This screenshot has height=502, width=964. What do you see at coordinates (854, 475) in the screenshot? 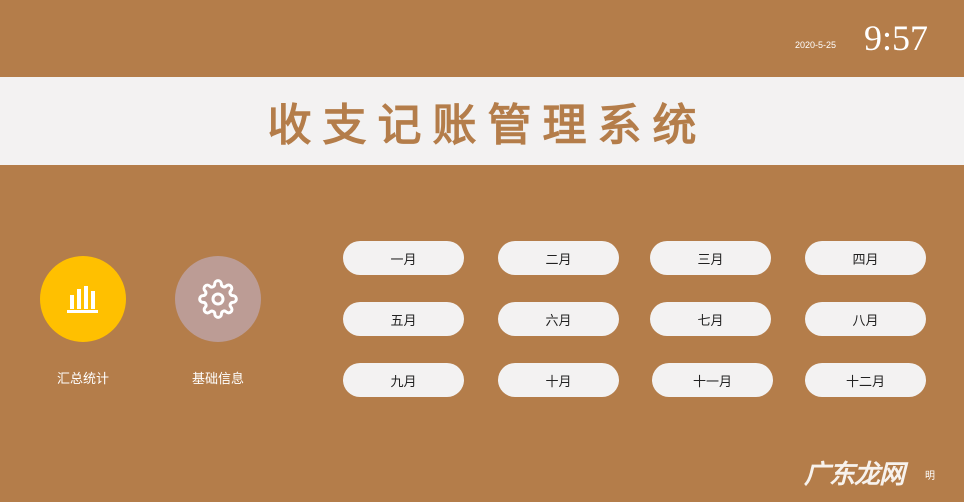
I see `watermark-logo: 广东龙网` at bounding box center [854, 475].